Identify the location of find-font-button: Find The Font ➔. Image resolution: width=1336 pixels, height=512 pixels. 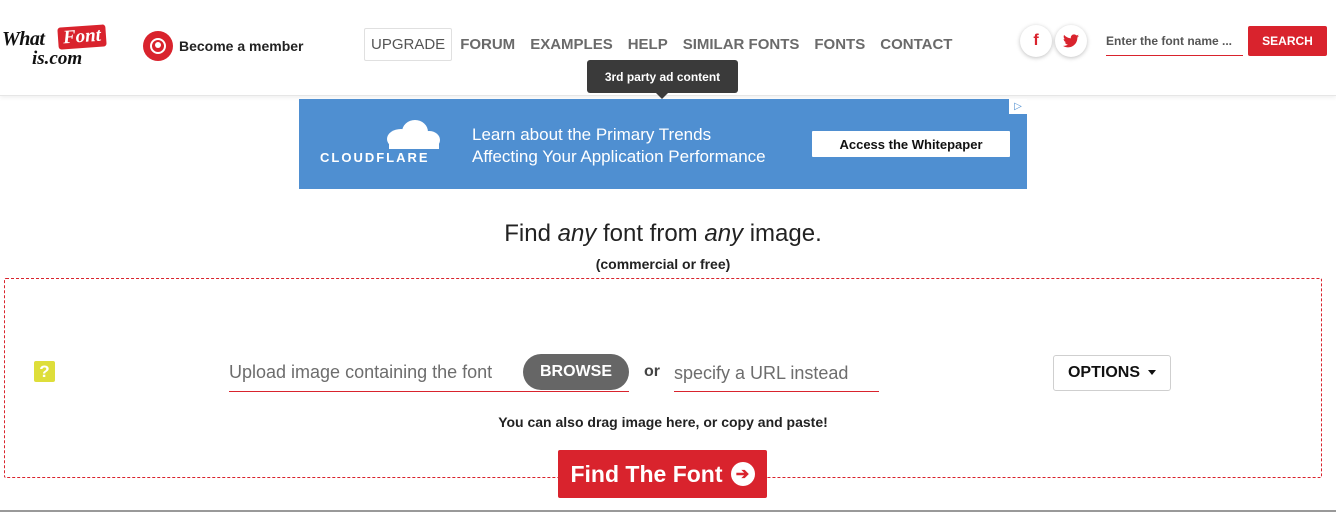
(662, 474).